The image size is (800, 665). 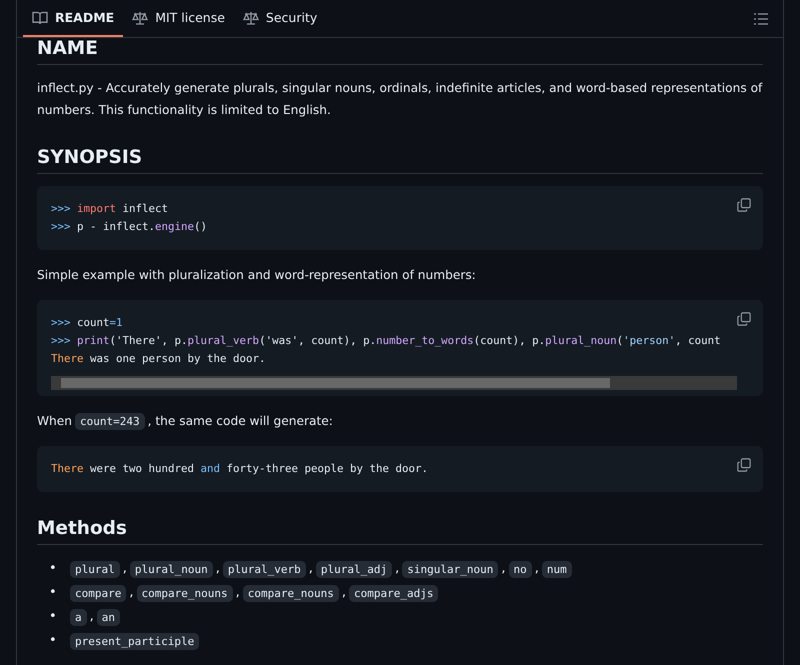 I want to click on inline-code: compare, so click(x=98, y=593).